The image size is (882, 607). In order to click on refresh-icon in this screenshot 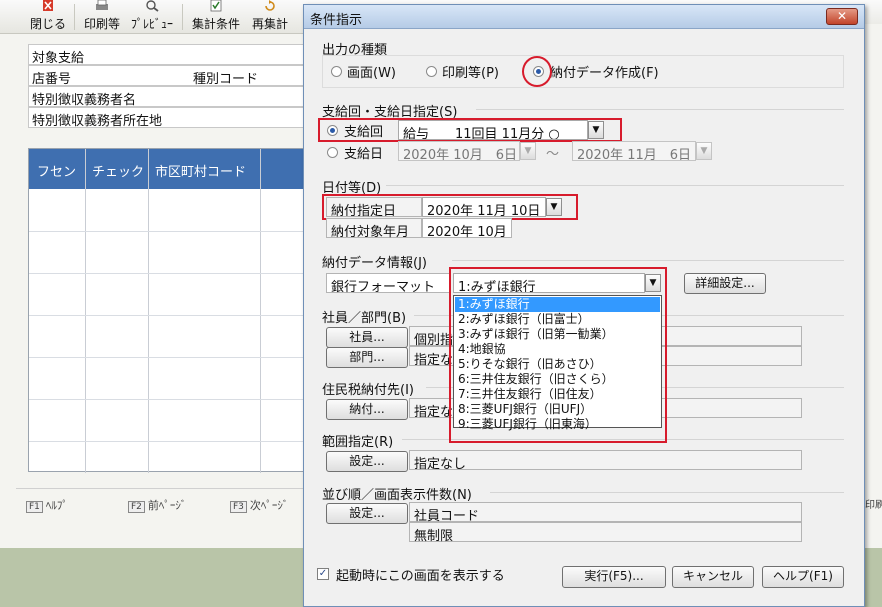, I will do `click(270, 5)`.